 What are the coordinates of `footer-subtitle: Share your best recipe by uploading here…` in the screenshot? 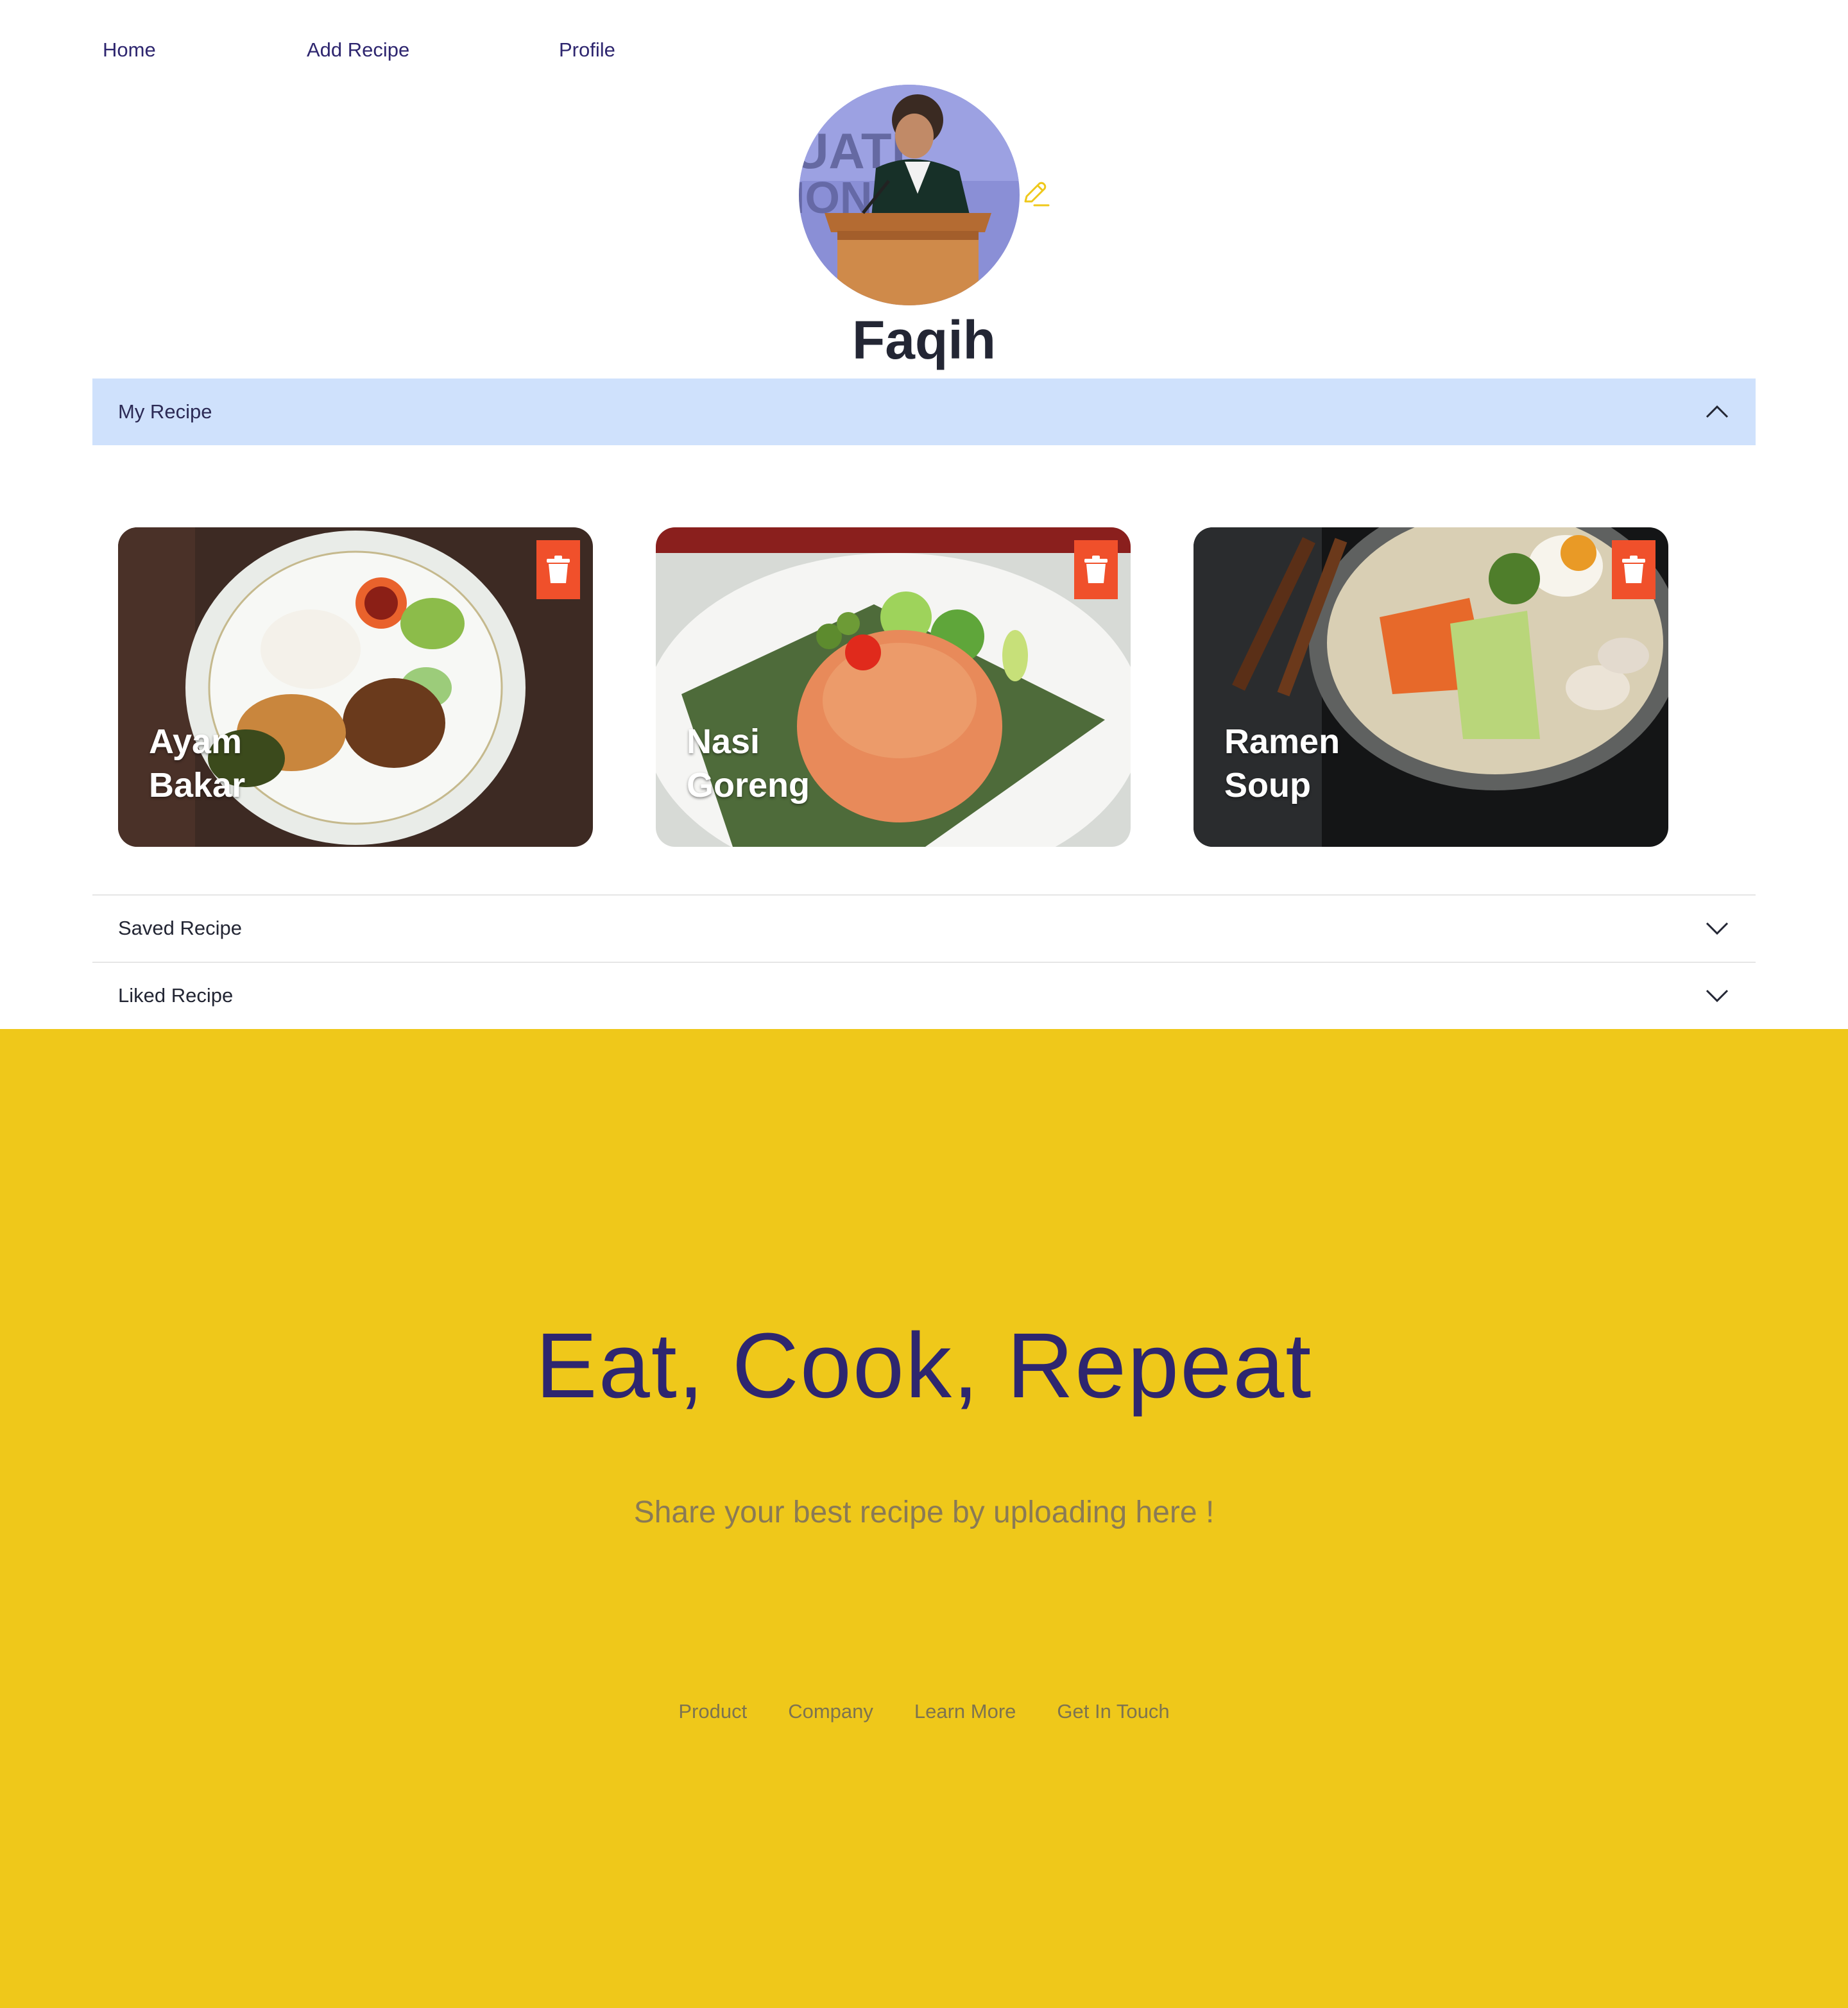 It's located at (924, 1512).